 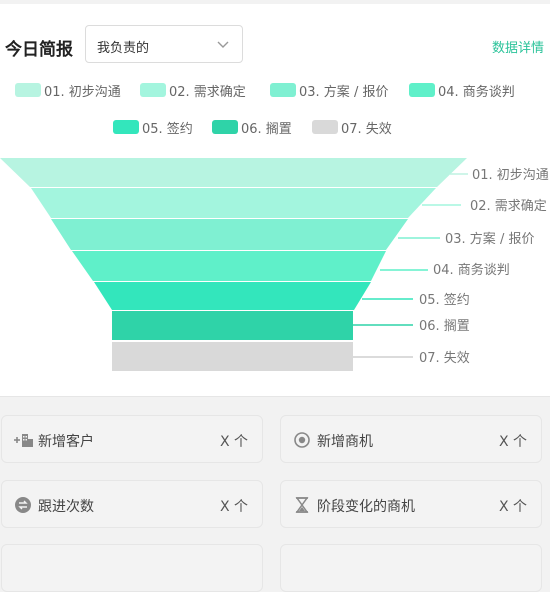 What do you see at coordinates (275, 396) in the screenshot?
I see `section-divider` at bounding box center [275, 396].